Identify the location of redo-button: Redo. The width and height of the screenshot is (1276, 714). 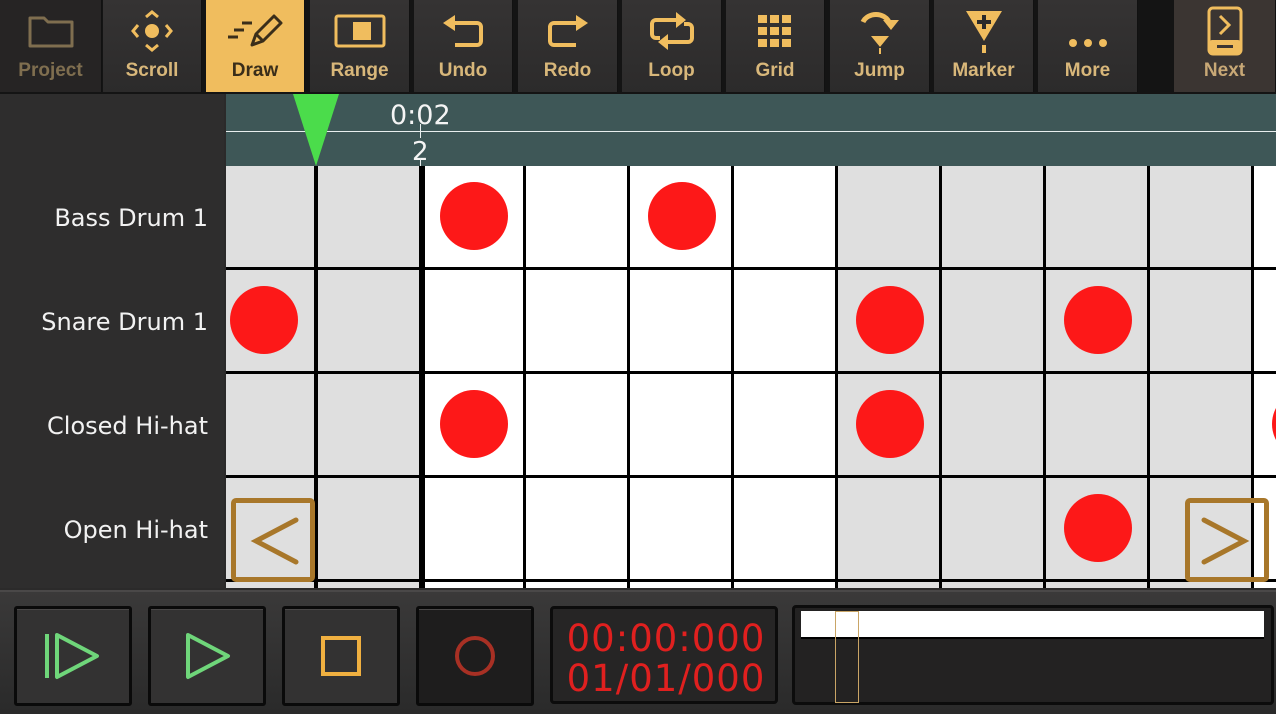
(568, 46).